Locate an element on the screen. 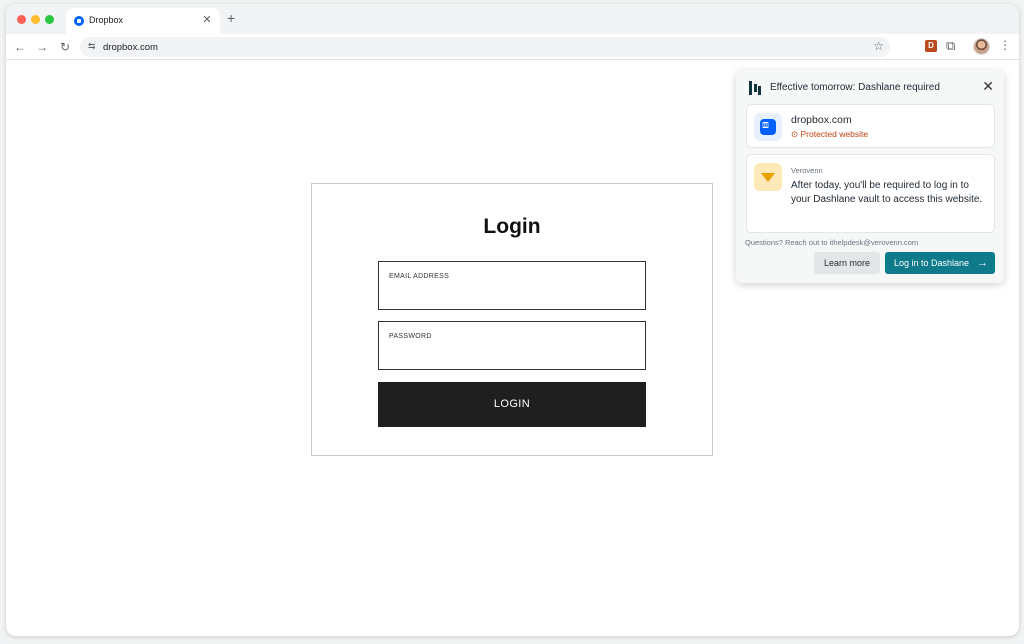 The image size is (1024, 644). extensions-puzzle-icon: ⧉ is located at coordinates (950, 46).